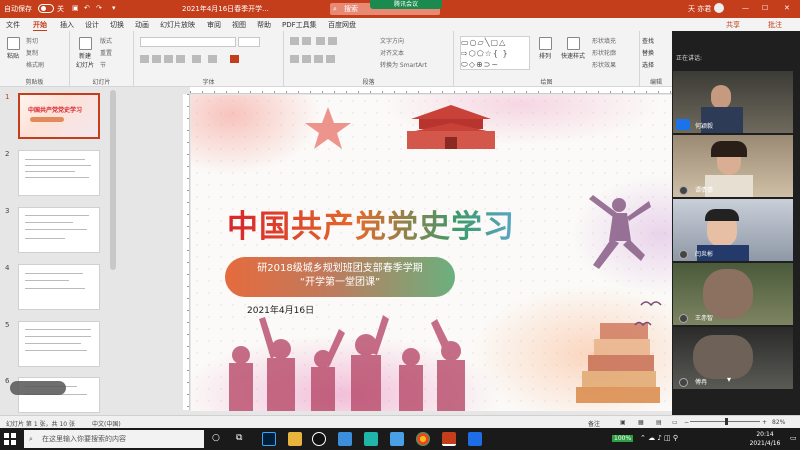 Image resolution: width=800 pixels, height=450 pixels. I want to click on zoom-out-icon: −, so click(686, 422).